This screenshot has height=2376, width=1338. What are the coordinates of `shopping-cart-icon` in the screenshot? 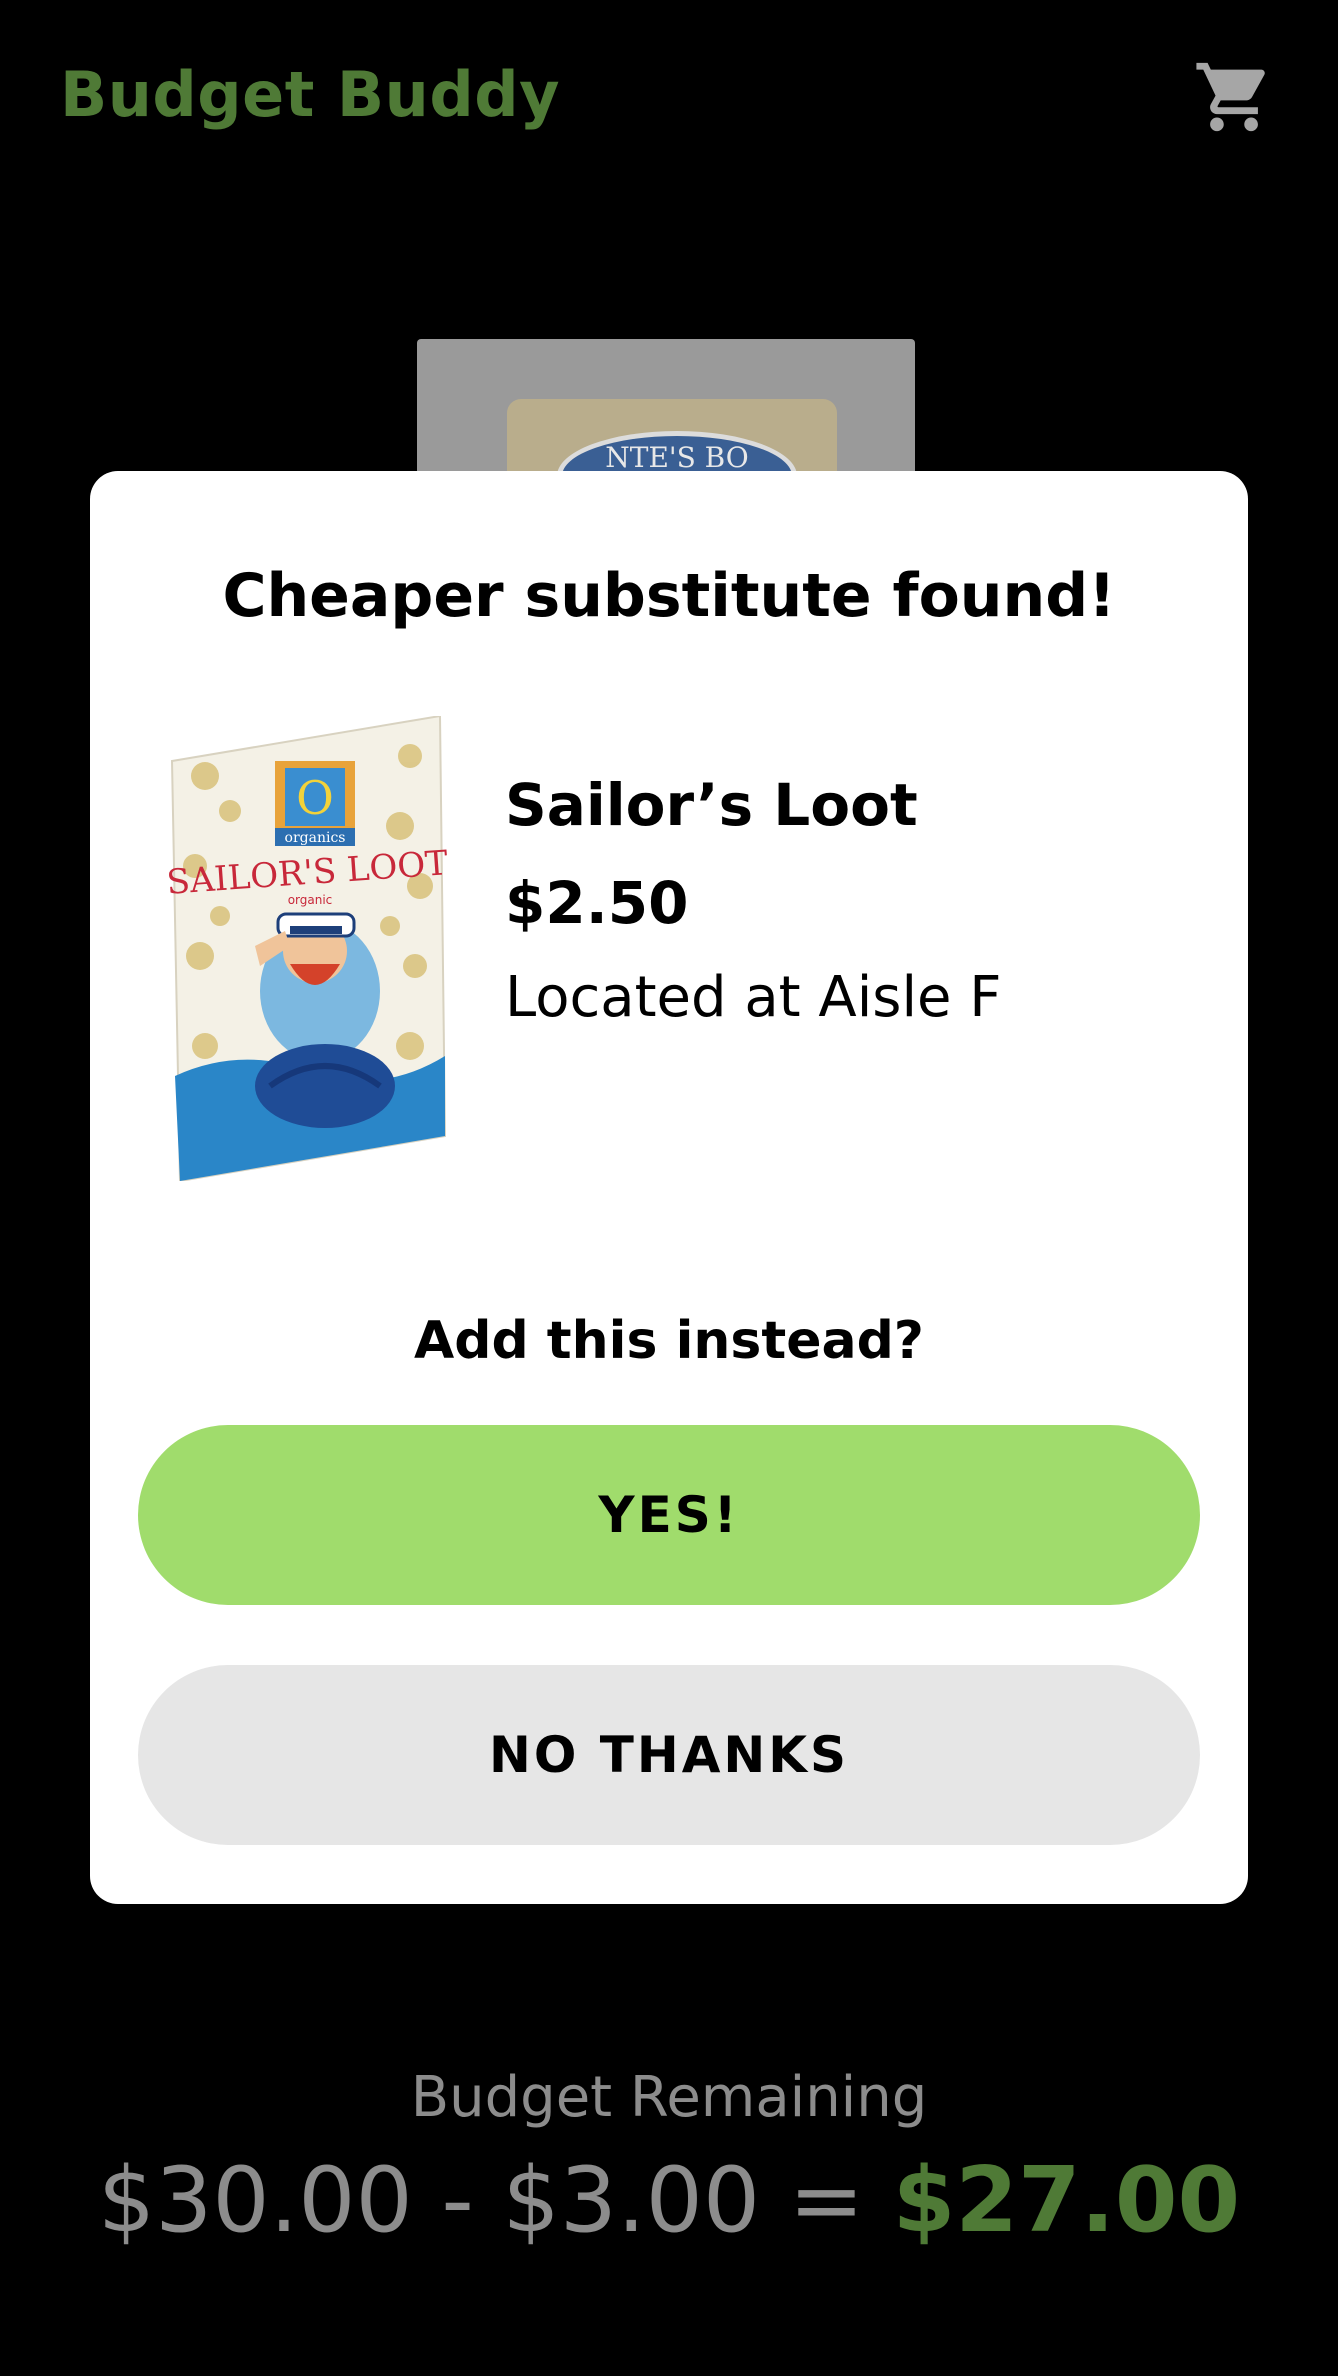 It's located at (1230, 97).